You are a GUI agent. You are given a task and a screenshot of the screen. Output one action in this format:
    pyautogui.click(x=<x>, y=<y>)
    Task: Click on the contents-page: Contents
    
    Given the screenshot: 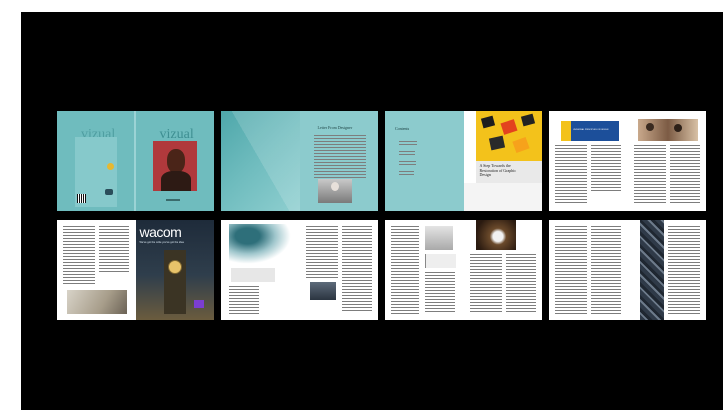 What is the action you would take?
    pyautogui.click(x=424, y=161)
    